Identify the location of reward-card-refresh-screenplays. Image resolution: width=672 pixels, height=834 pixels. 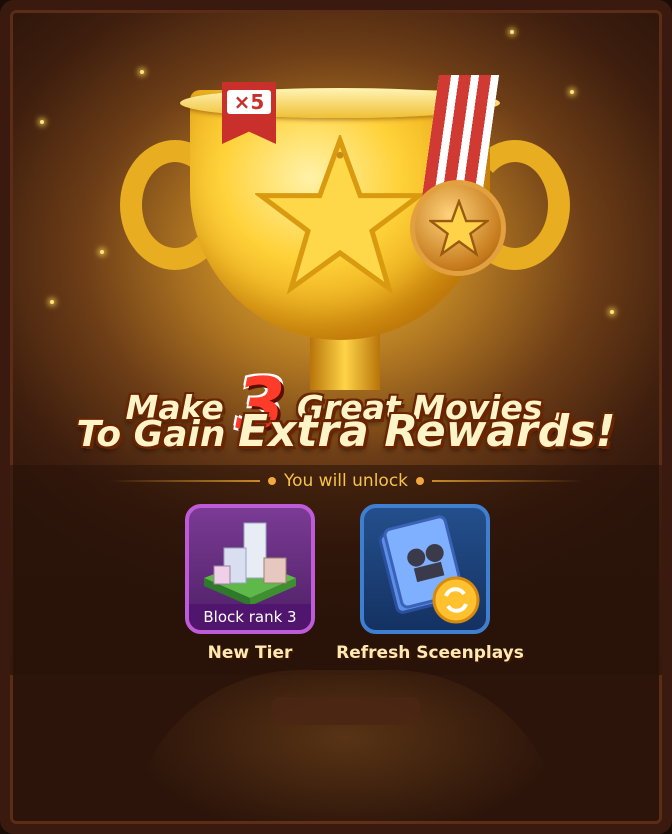
(425, 569).